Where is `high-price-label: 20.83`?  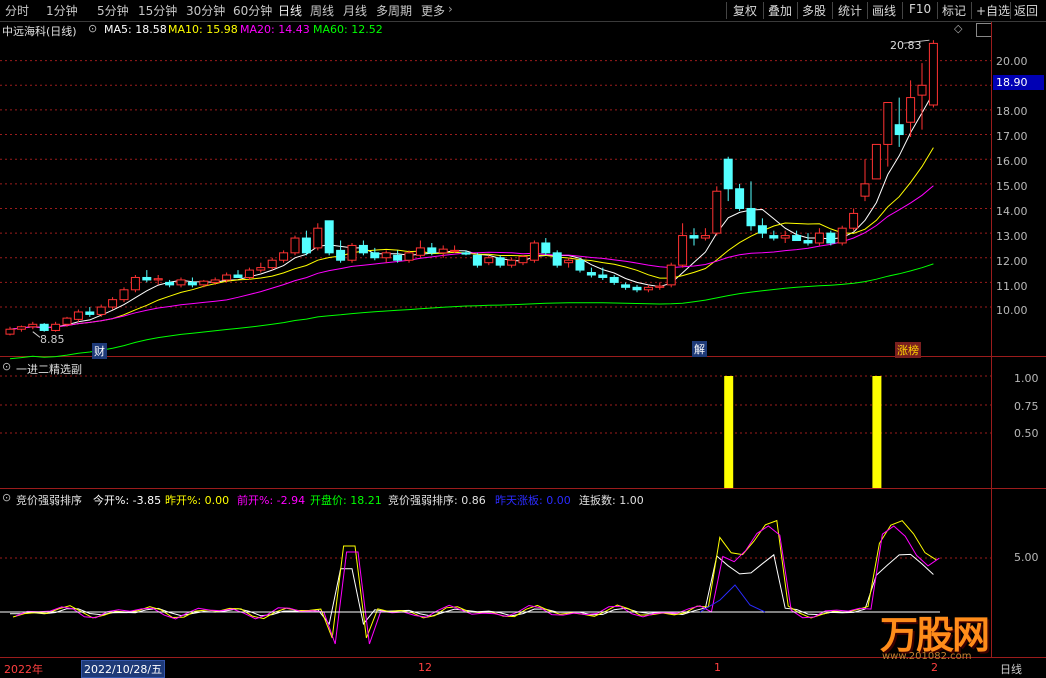 high-price-label: 20.83 is located at coordinates (906, 45).